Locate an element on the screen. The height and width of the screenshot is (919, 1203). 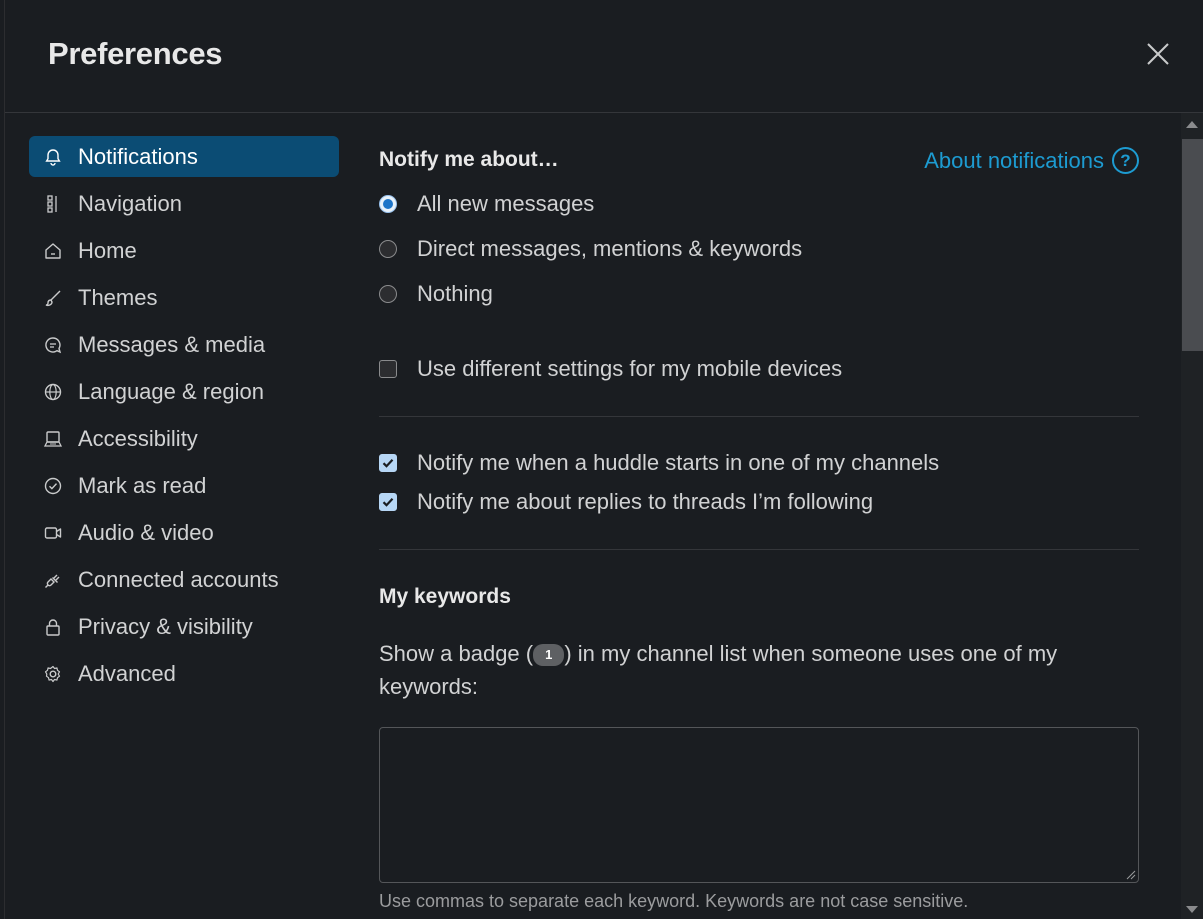
sidebar-item-home: Home is located at coordinates (184, 250).